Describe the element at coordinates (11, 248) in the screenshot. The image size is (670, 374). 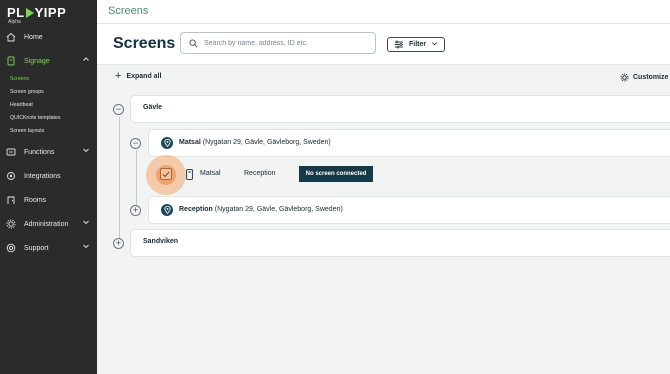
I see `support-icon` at that location.